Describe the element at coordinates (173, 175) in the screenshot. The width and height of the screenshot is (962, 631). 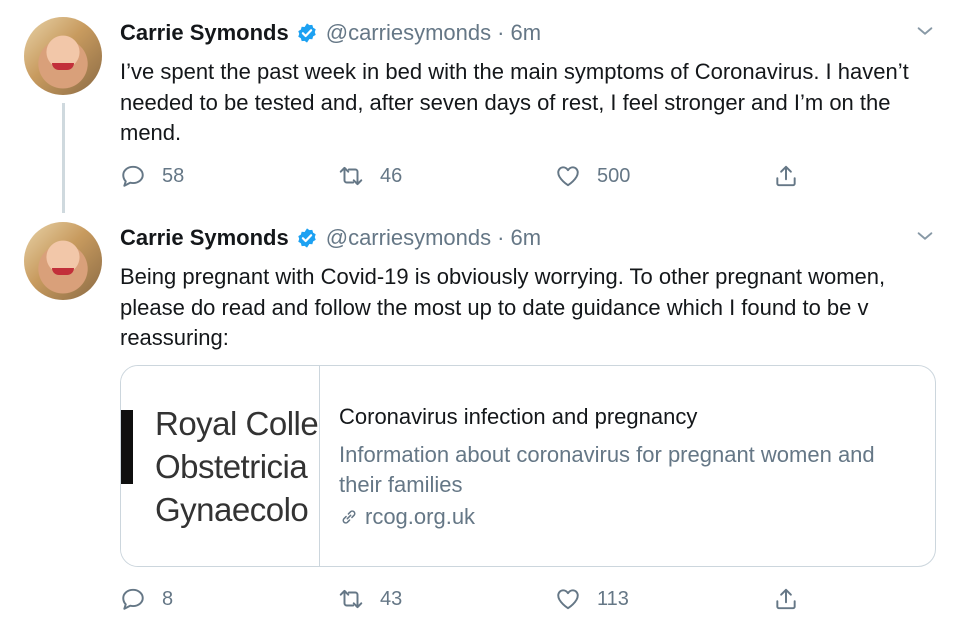
I see `reply-count: 58` at that location.